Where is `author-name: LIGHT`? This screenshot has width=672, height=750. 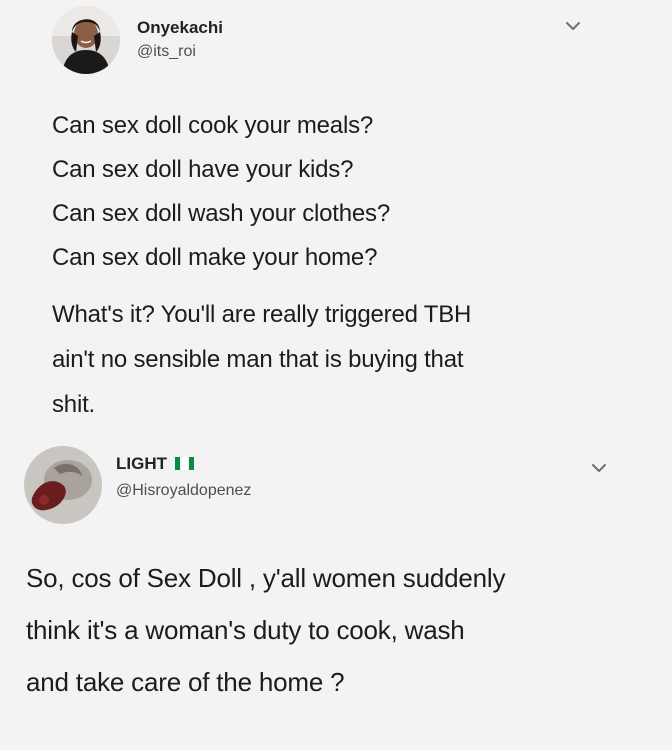 author-name: LIGHT is located at coordinates (156, 464).